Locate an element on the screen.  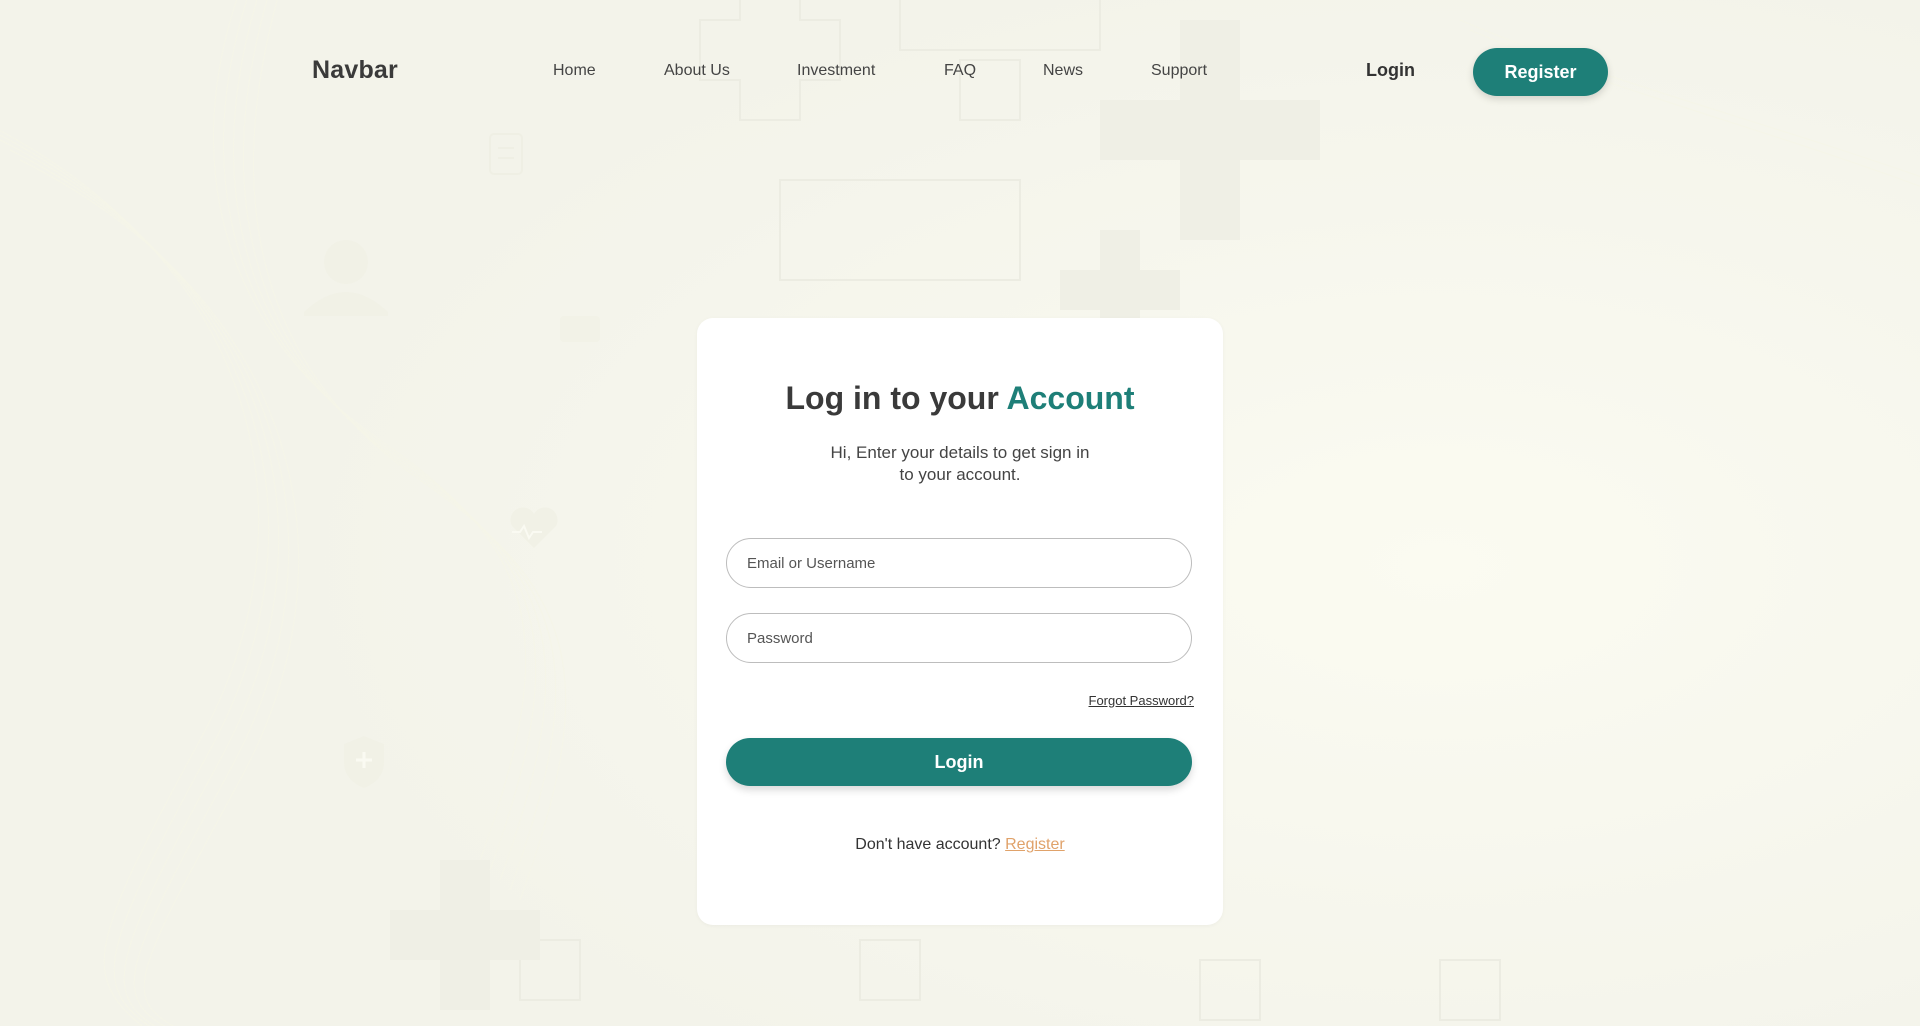
nav-link-support: Support is located at coordinates (1179, 71).